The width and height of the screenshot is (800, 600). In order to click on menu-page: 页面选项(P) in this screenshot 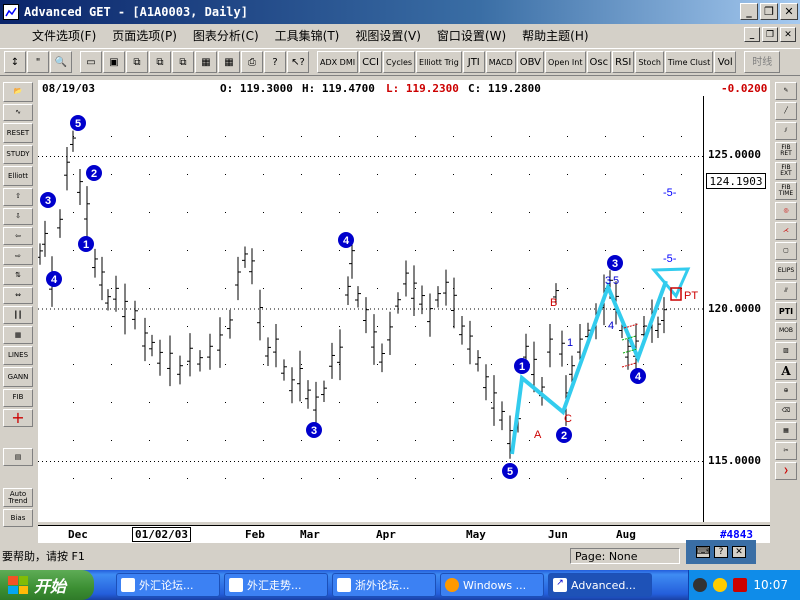, I will do `click(144, 35)`.